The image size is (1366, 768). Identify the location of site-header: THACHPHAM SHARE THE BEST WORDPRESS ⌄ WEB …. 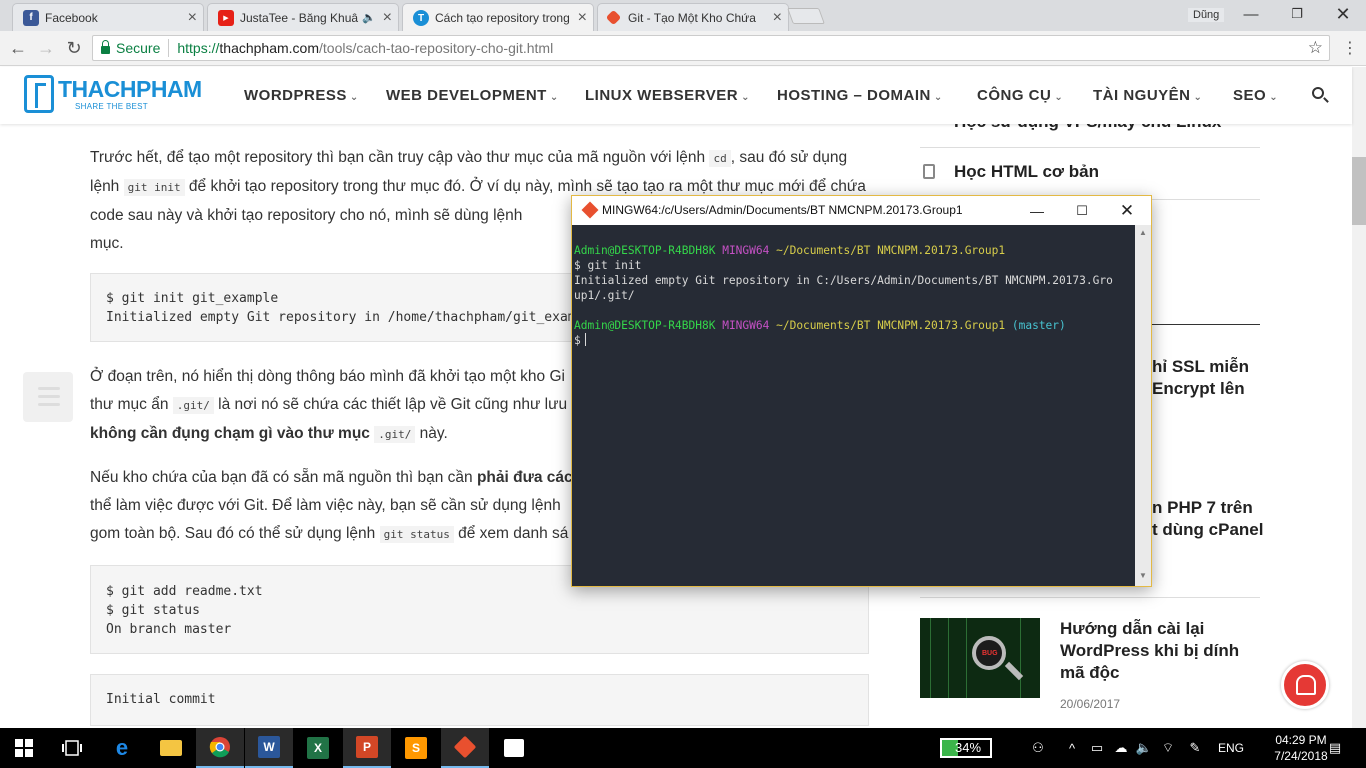
(676, 95).